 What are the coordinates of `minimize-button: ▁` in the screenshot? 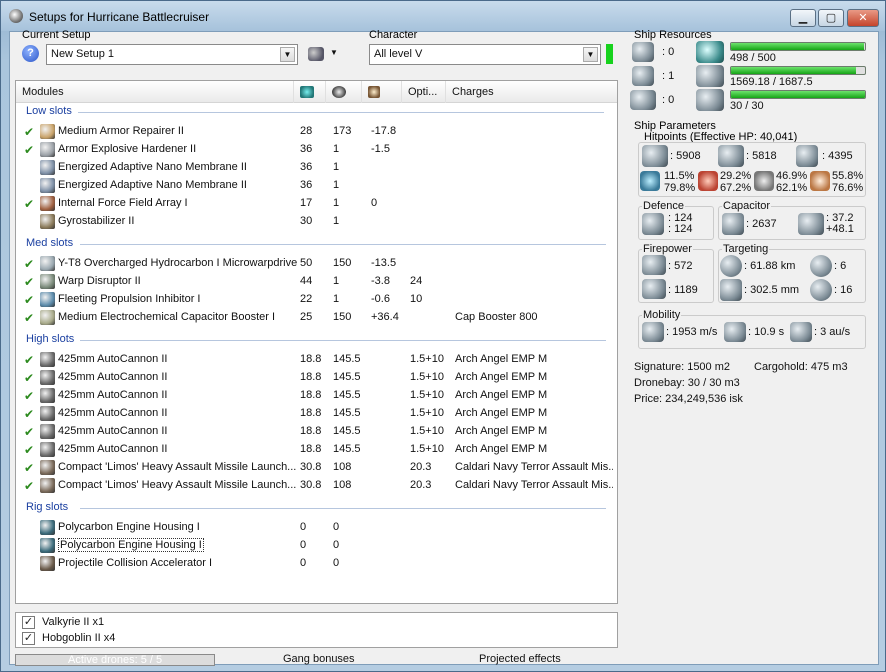 It's located at (803, 18).